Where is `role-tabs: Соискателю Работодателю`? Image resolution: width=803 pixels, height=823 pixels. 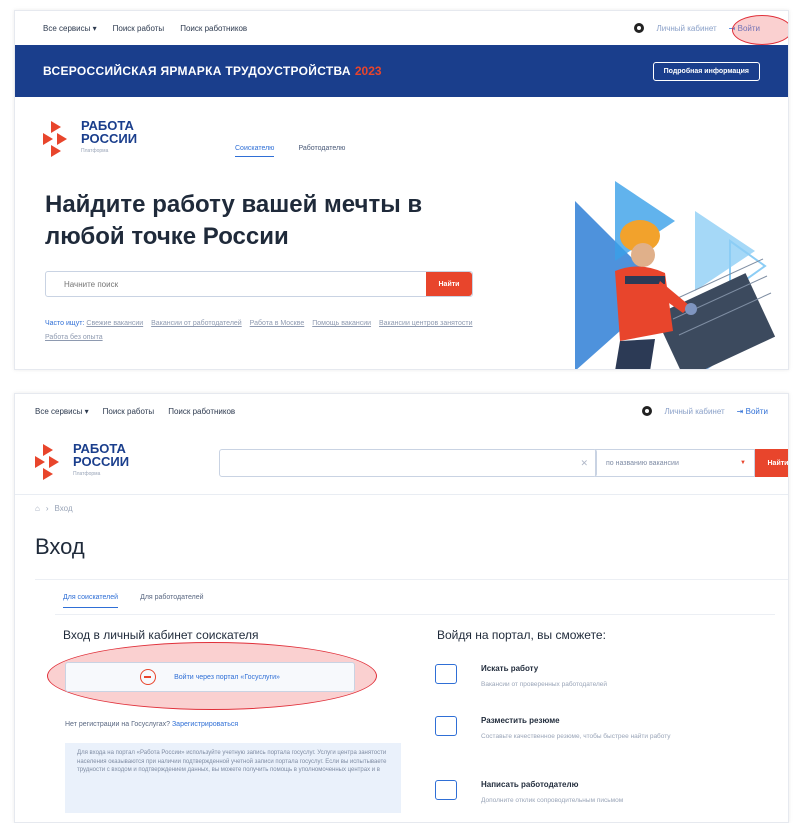
role-tabs: Соискателю Работодателю is located at coordinates (290, 151).